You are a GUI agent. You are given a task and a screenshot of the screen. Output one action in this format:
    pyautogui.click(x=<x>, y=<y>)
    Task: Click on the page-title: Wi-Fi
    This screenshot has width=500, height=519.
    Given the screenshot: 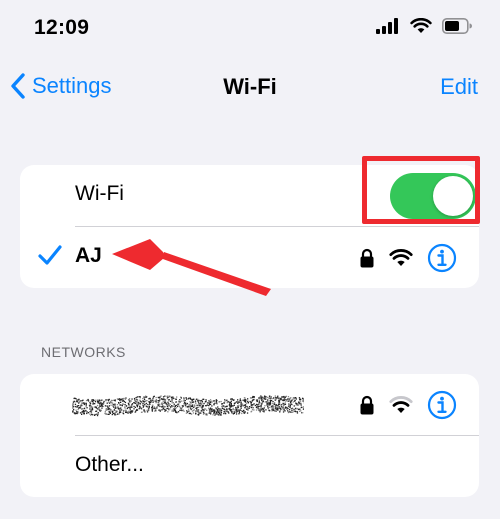 What is the action you would take?
    pyautogui.click(x=250, y=86)
    